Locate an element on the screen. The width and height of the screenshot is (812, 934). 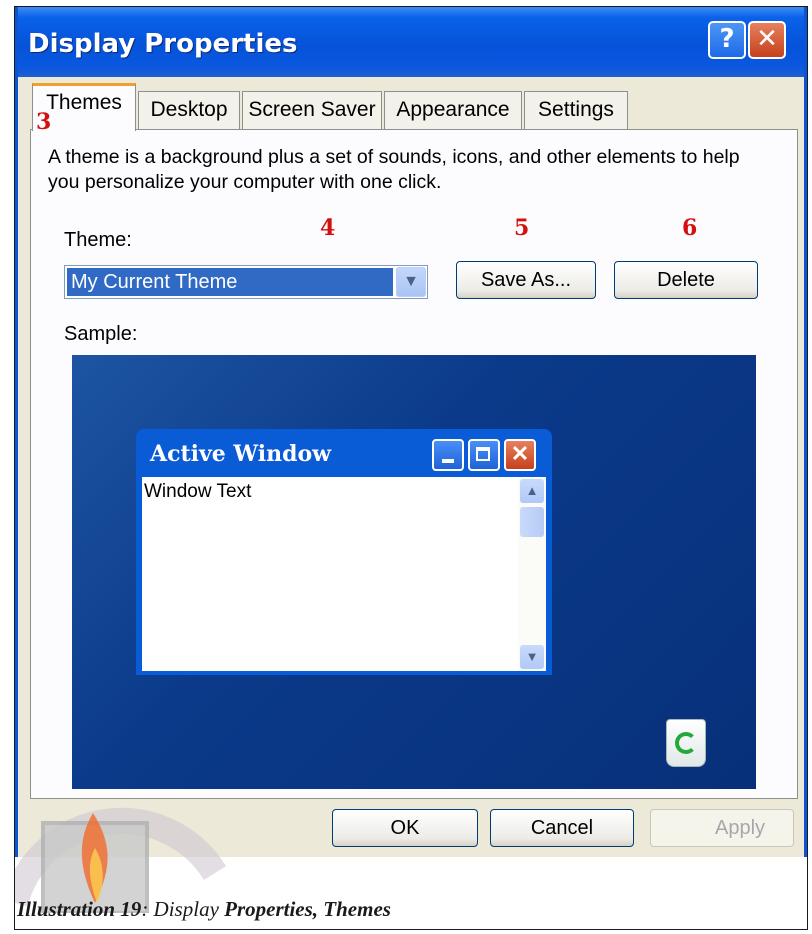
sample-label: Sample: is located at coordinates (101, 334).